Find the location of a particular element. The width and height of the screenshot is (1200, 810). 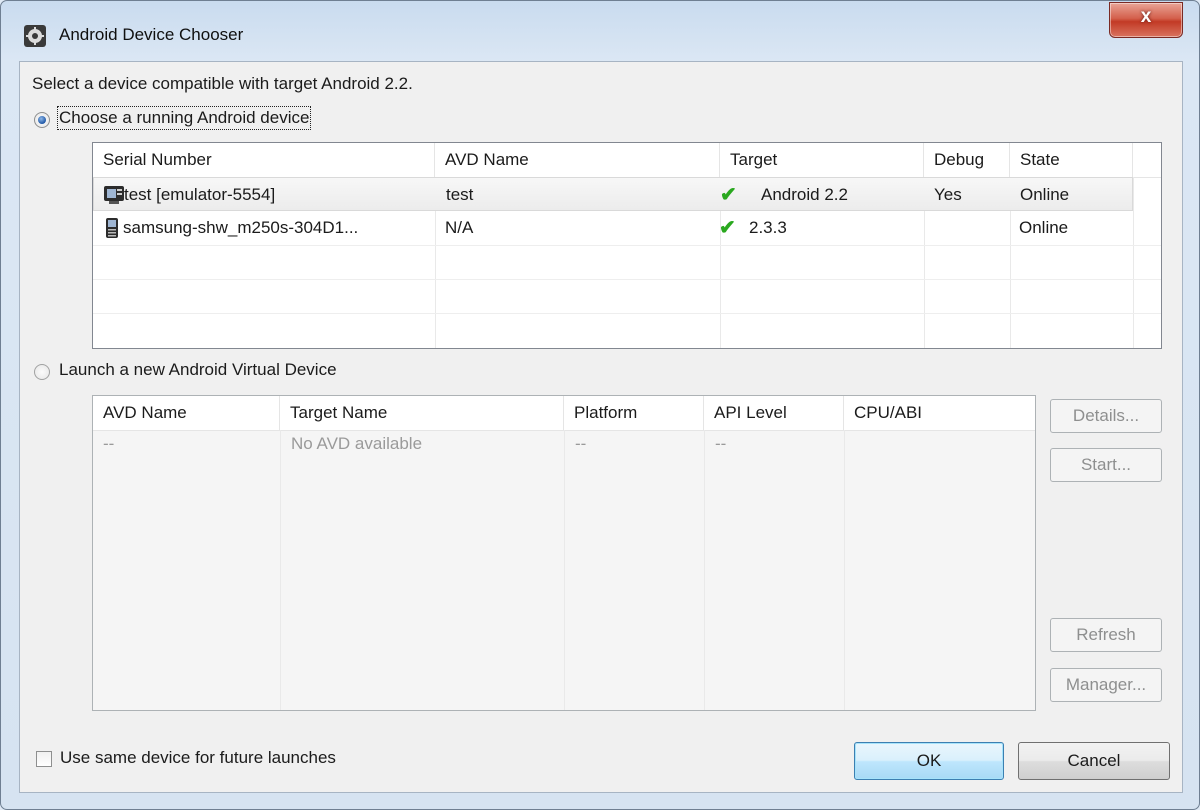

phone-icon is located at coordinates (112, 228).